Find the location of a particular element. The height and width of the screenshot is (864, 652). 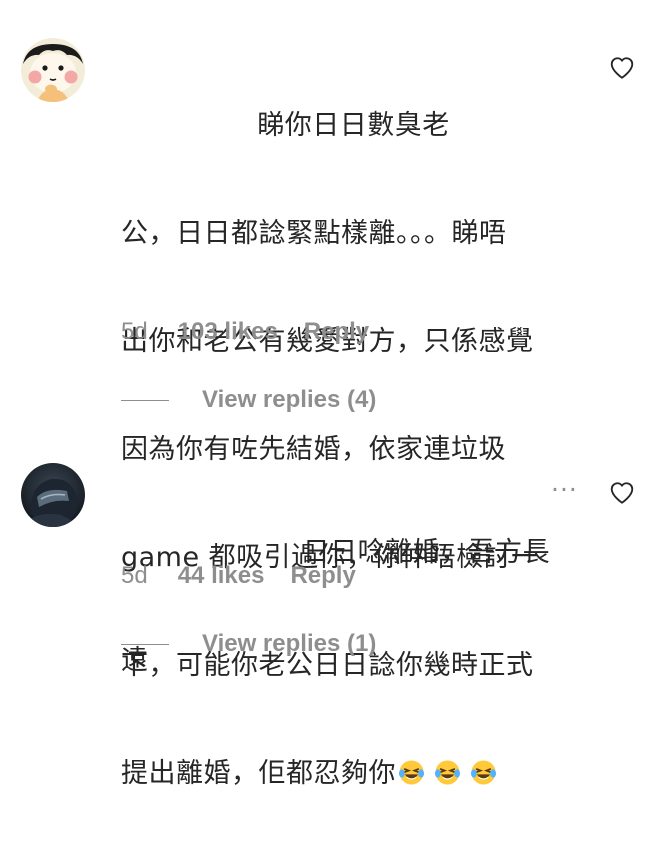

view-replies-label: View replies (4) is located at coordinates (289, 399).